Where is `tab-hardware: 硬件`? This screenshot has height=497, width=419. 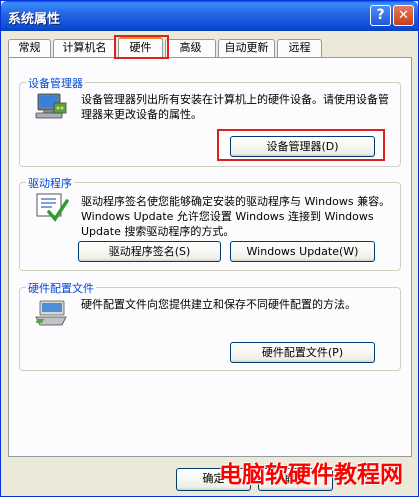
tab-hardware: 硬件 is located at coordinates (140, 47).